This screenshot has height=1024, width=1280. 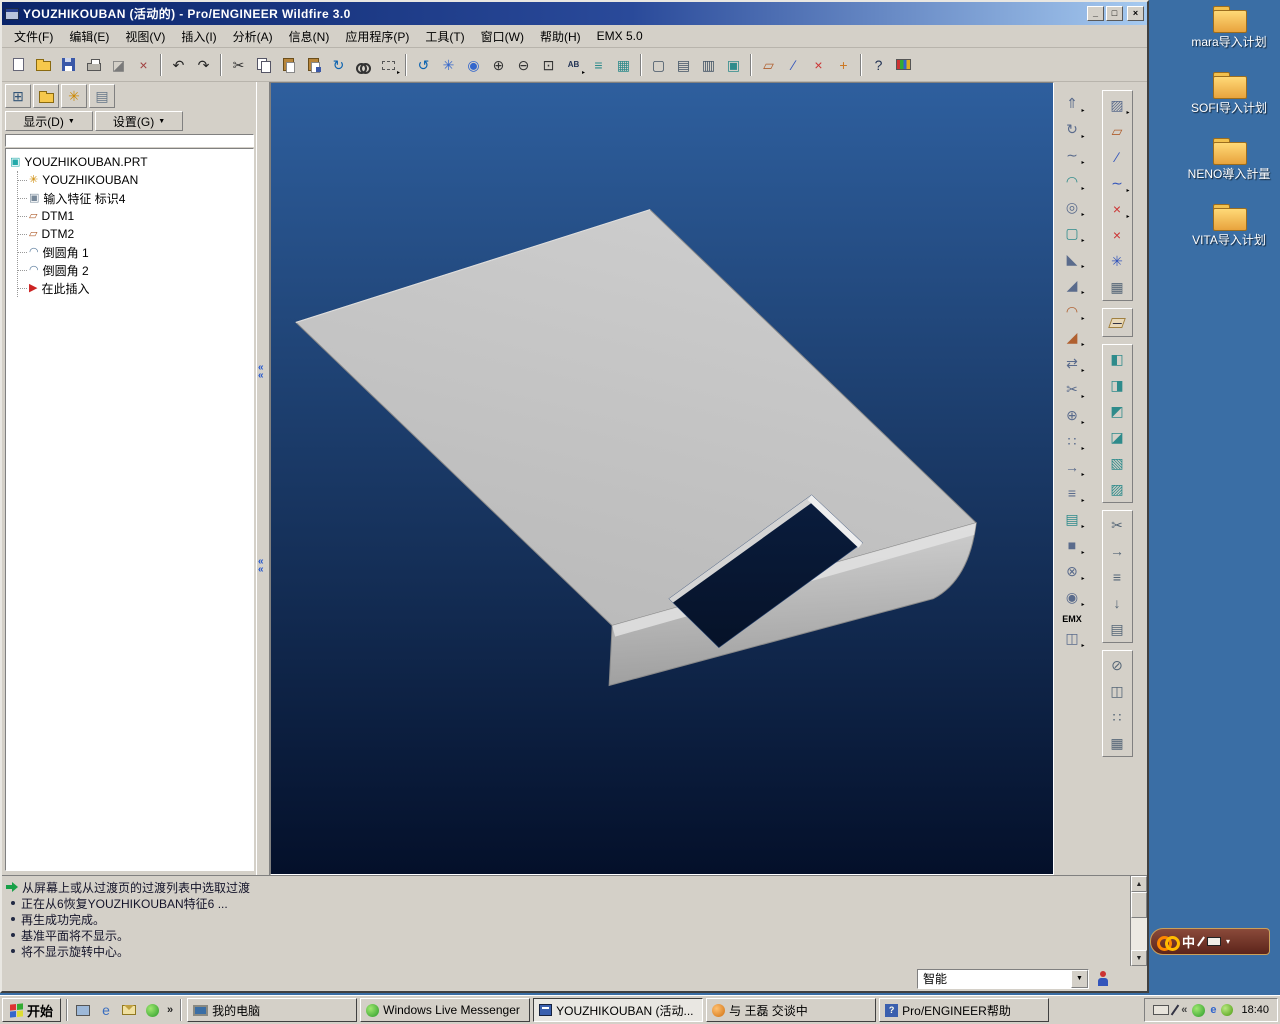 What do you see at coordinates (1117, 182) in the screenshot?
I see `datum-curve-button: ∼ ▸` at bounding box center [1117, 182].